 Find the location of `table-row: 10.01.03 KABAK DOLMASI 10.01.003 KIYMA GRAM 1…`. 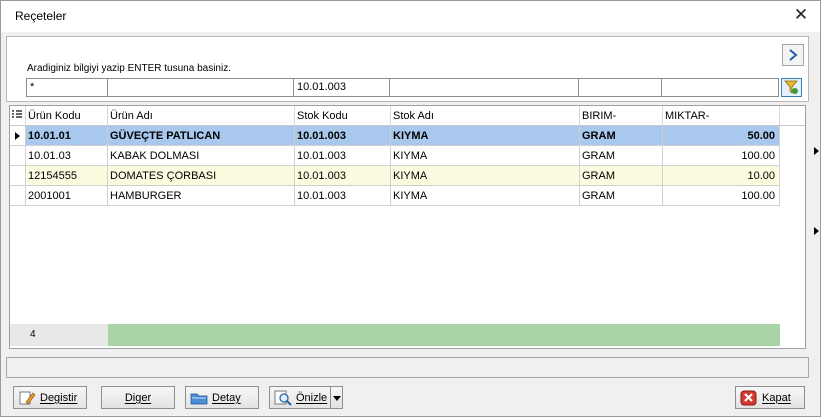

table-row: 10.01.03 KABAK DOLMASI 10.01.003 KIYMA GRAM 1… is located at coordinates (407, 156).